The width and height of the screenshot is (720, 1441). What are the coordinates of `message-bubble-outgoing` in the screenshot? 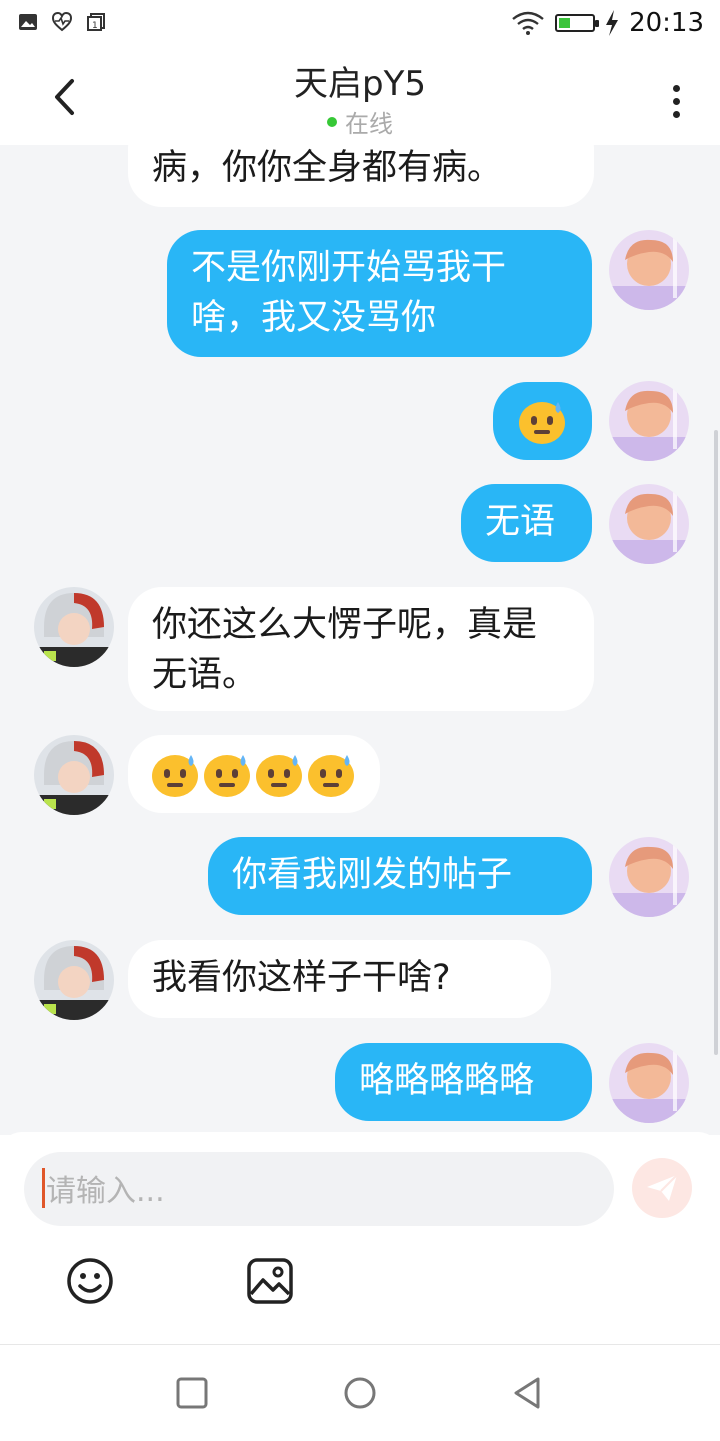 It's located at (542, 421).